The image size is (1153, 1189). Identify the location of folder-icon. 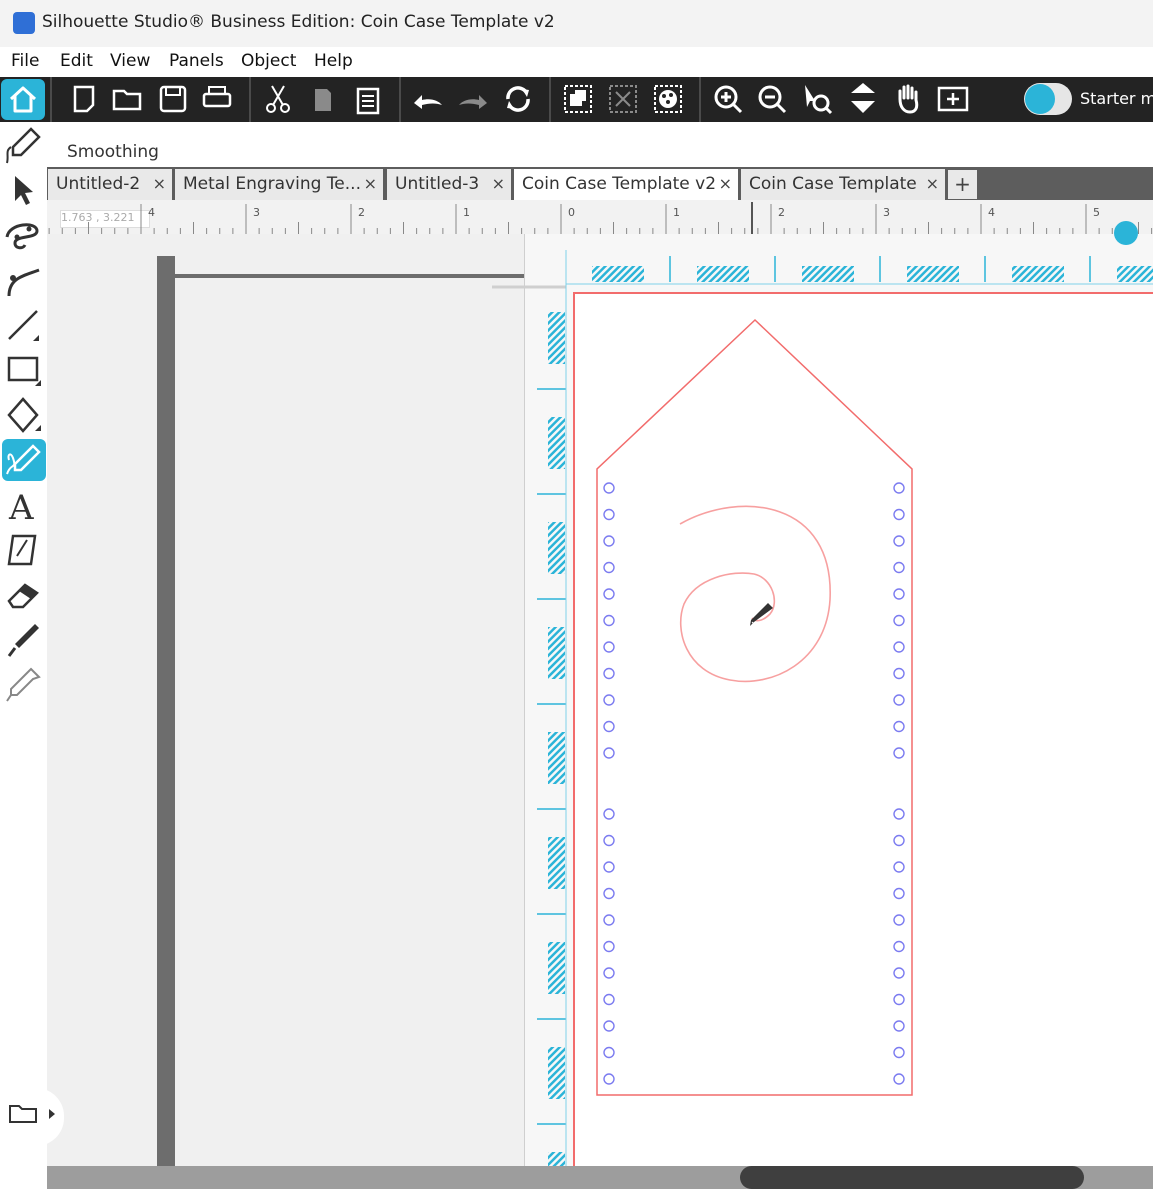
(32, 1114).